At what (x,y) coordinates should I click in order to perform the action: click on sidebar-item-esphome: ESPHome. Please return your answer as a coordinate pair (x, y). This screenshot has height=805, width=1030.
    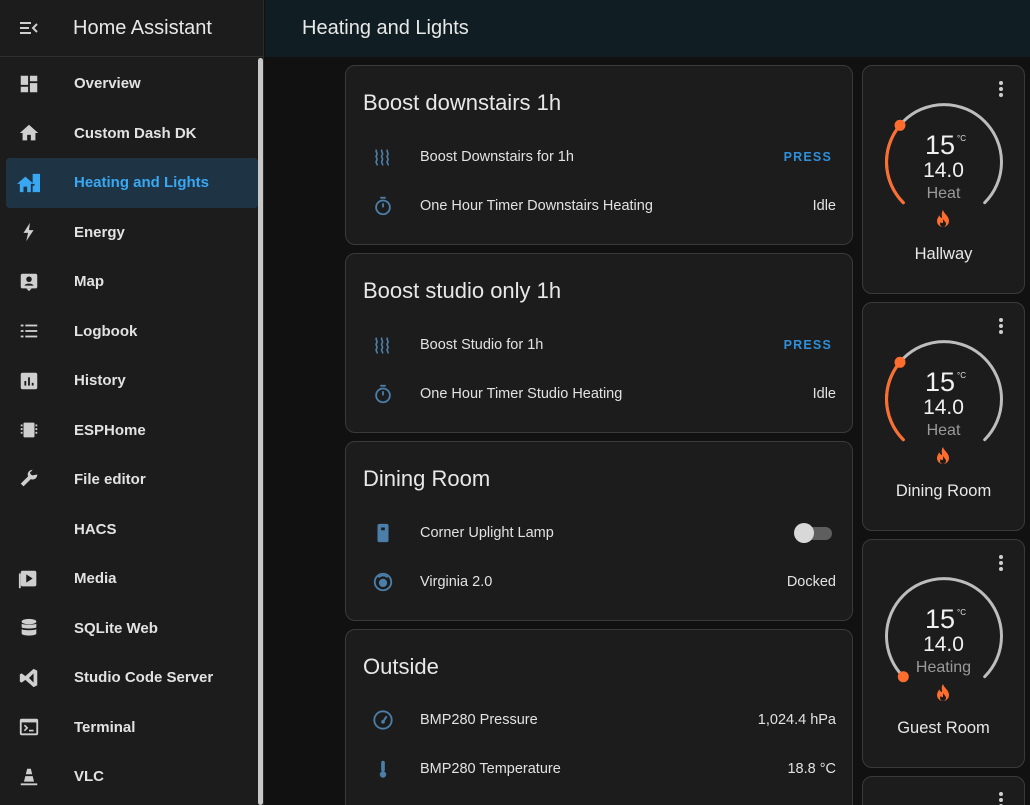
    Looking at the image, I should click on (132, 431).